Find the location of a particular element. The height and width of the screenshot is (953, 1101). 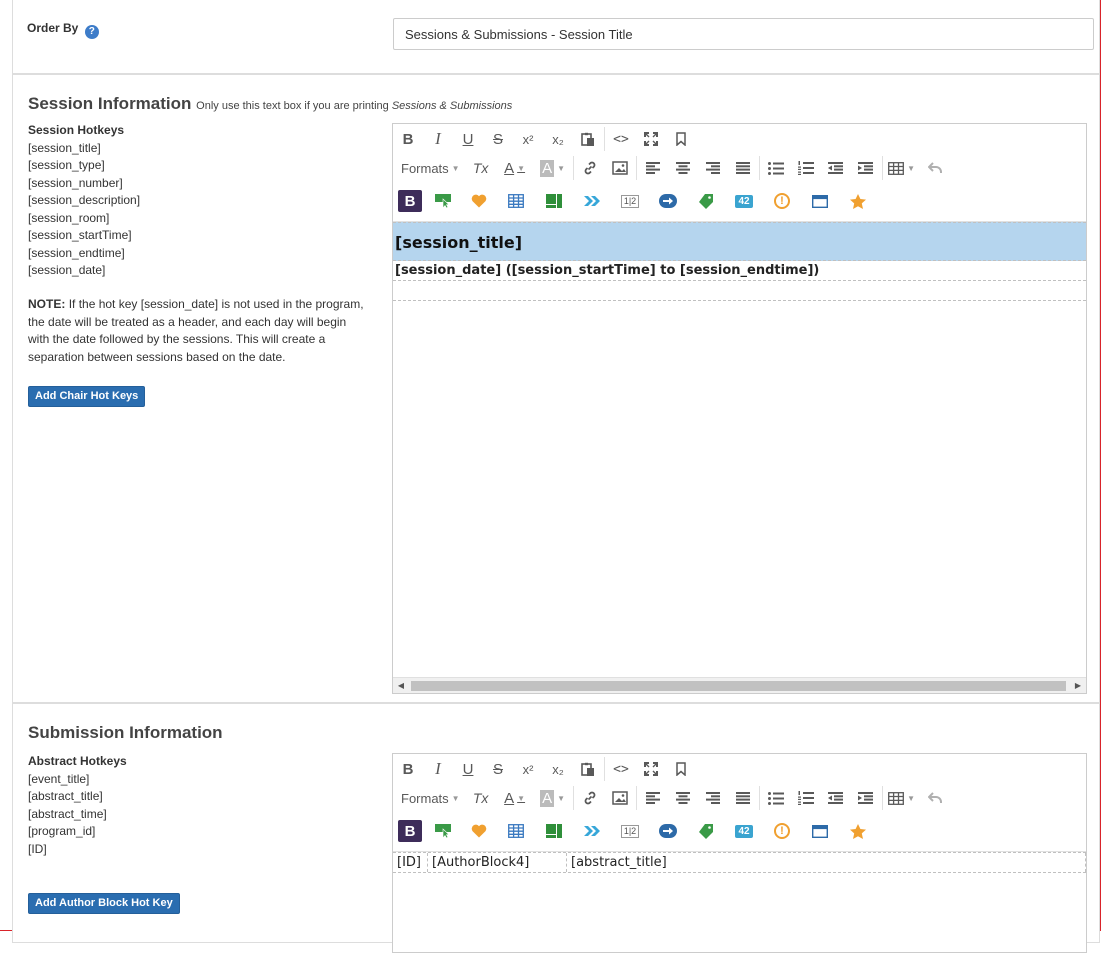

horizontal-scrollbar: ◀ ▶ is located at coordinates (739, 685).